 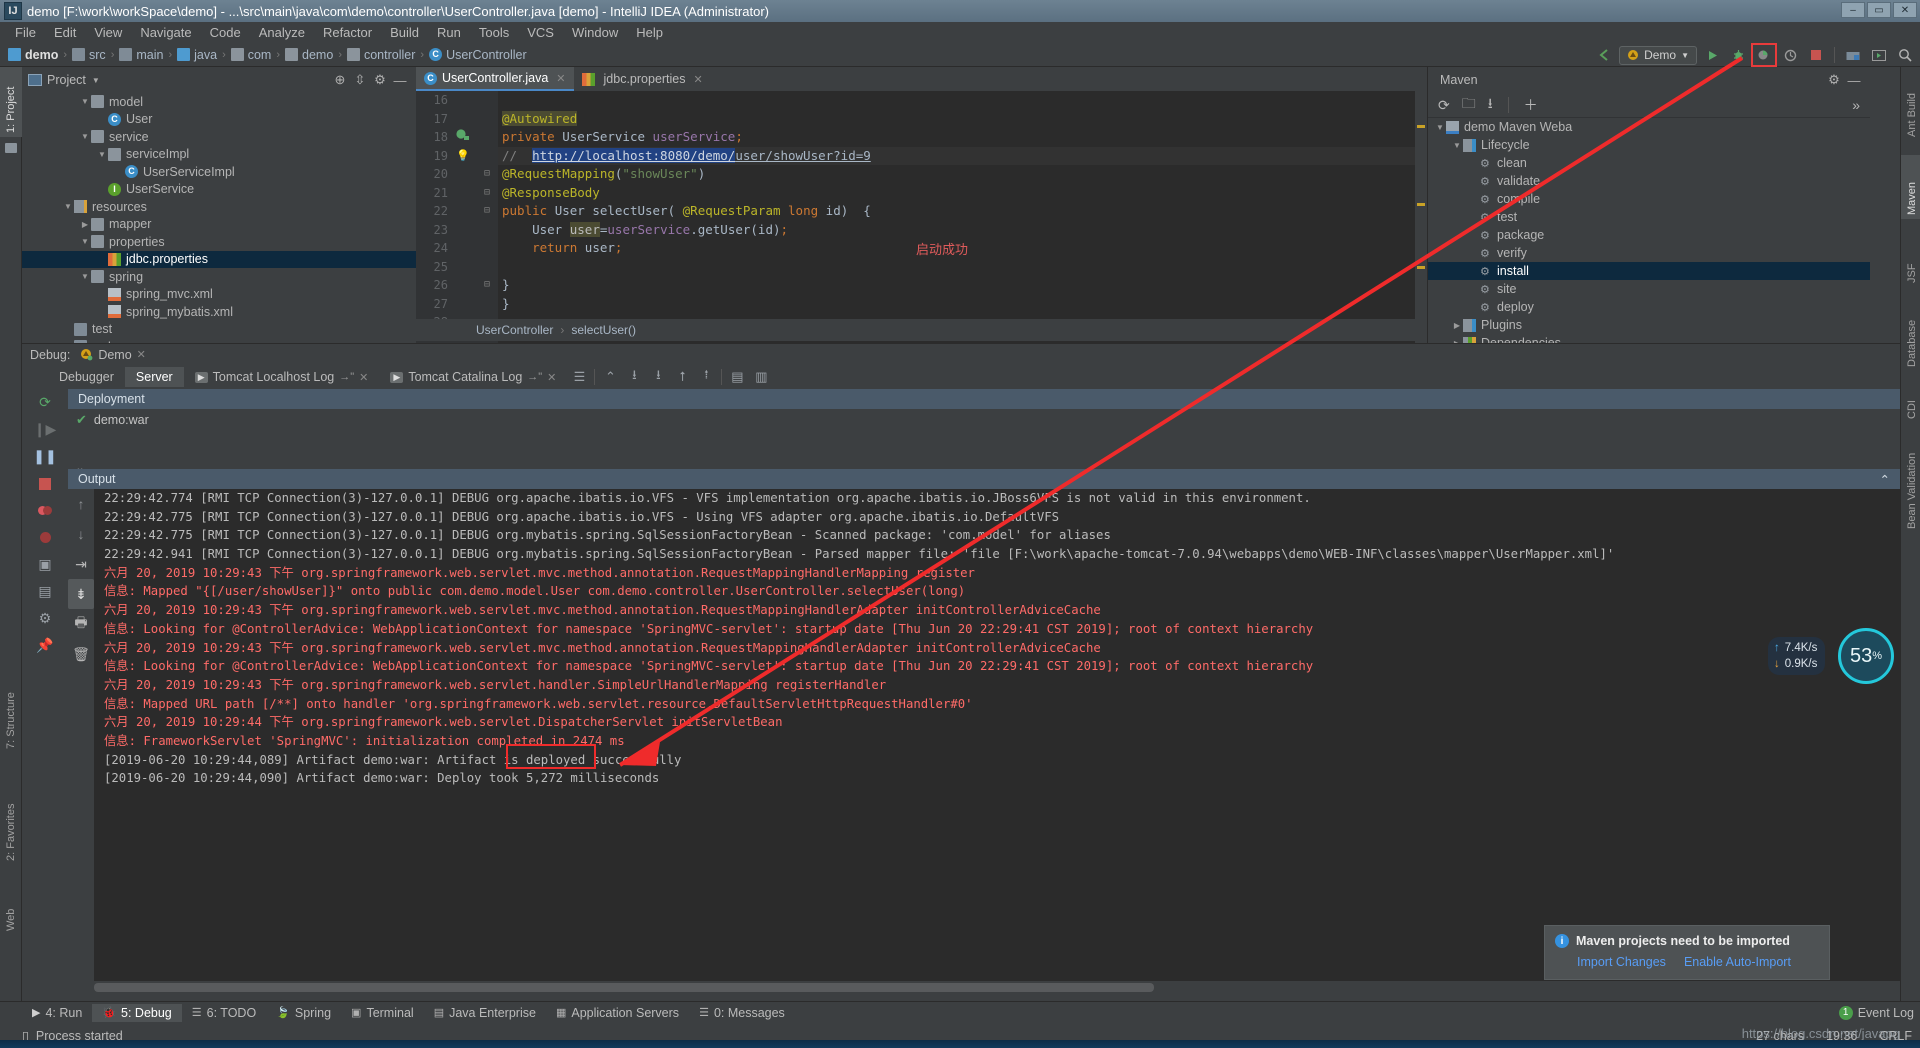 What do you see at coordinates (219, 259) in the screenshot?
I see `tree-node-jdbc-properties: ▸ jdbc.properties` at bounding box center [219, 259].